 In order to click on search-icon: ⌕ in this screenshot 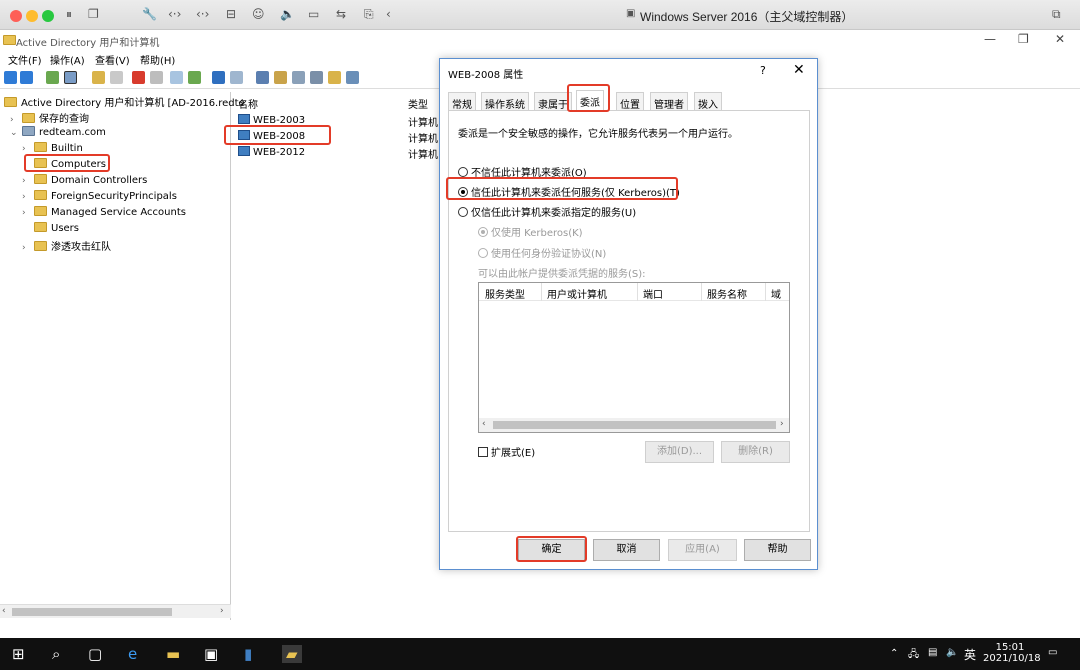, I will do `click(56, 654)`.